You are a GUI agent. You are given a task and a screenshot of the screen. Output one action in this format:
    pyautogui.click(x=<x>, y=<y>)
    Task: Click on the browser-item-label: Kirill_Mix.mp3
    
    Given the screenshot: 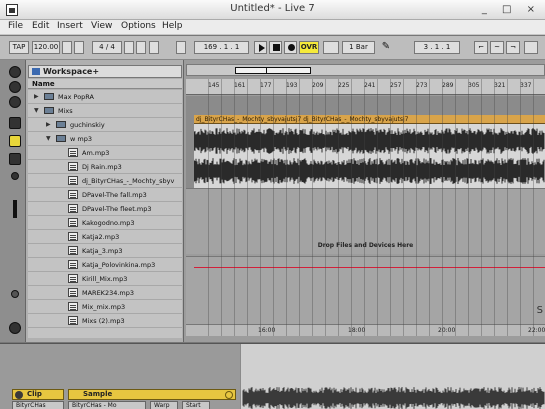 What is the action you would take?
    pyautogui.click(x=105, y=279)
    